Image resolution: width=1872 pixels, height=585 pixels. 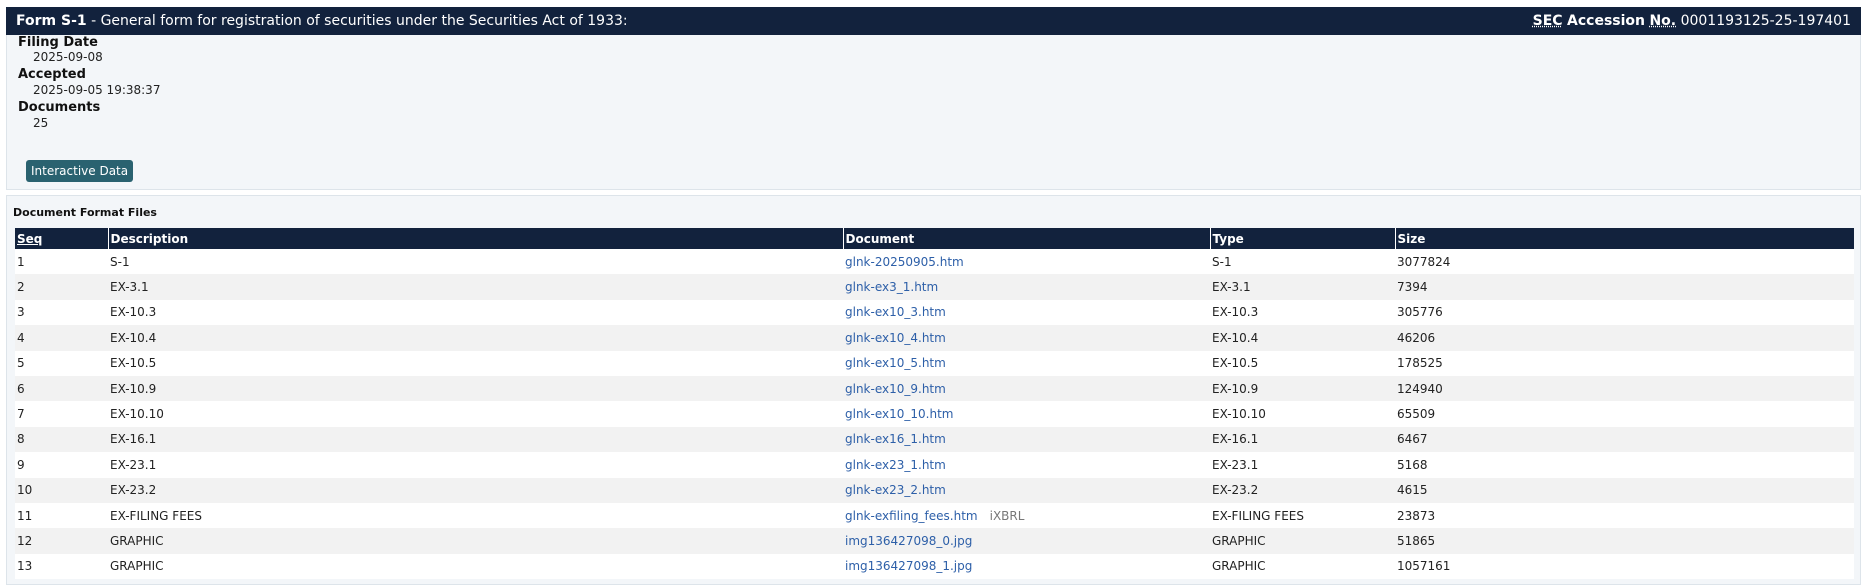 What do you see at coordinates (1026, 363) in the screenshot?
I see `document-cell: glnk-ex10_5.htm` at bounding box center [1026, 363].